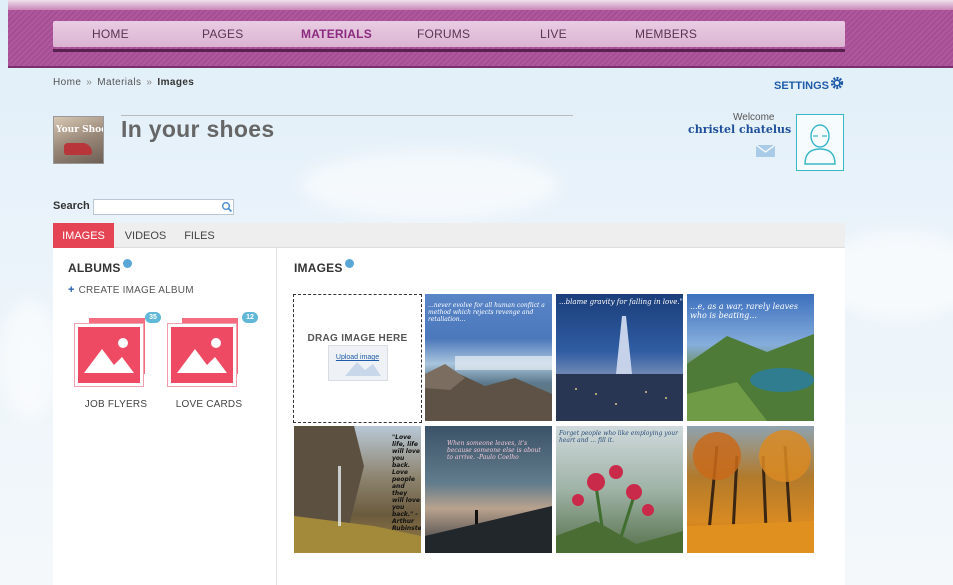 This screenshot has width=953, height=585. I want to click on breadcrumb-home: Home, so click(67, 82).